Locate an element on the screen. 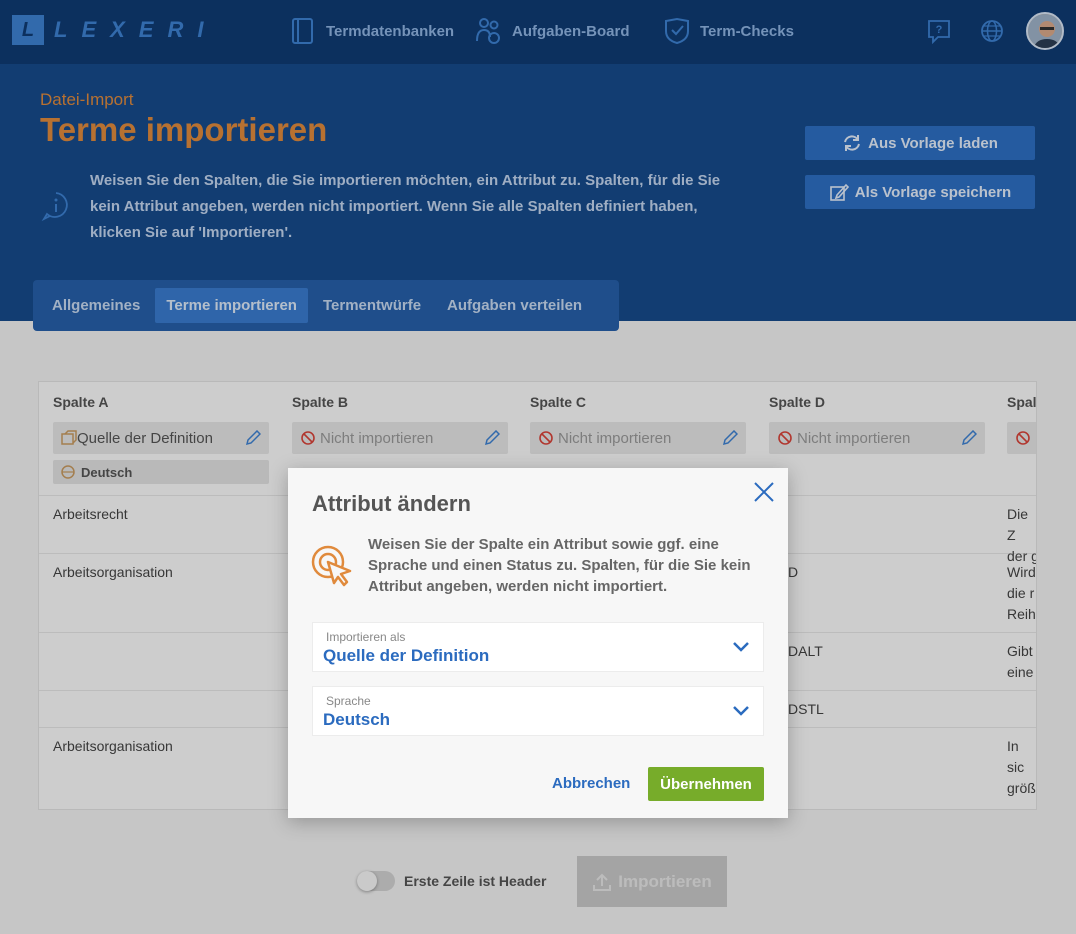 The height and width of the screenshot is (934, 1076). select-value: Deutsch is located at coordinates (357, 719).